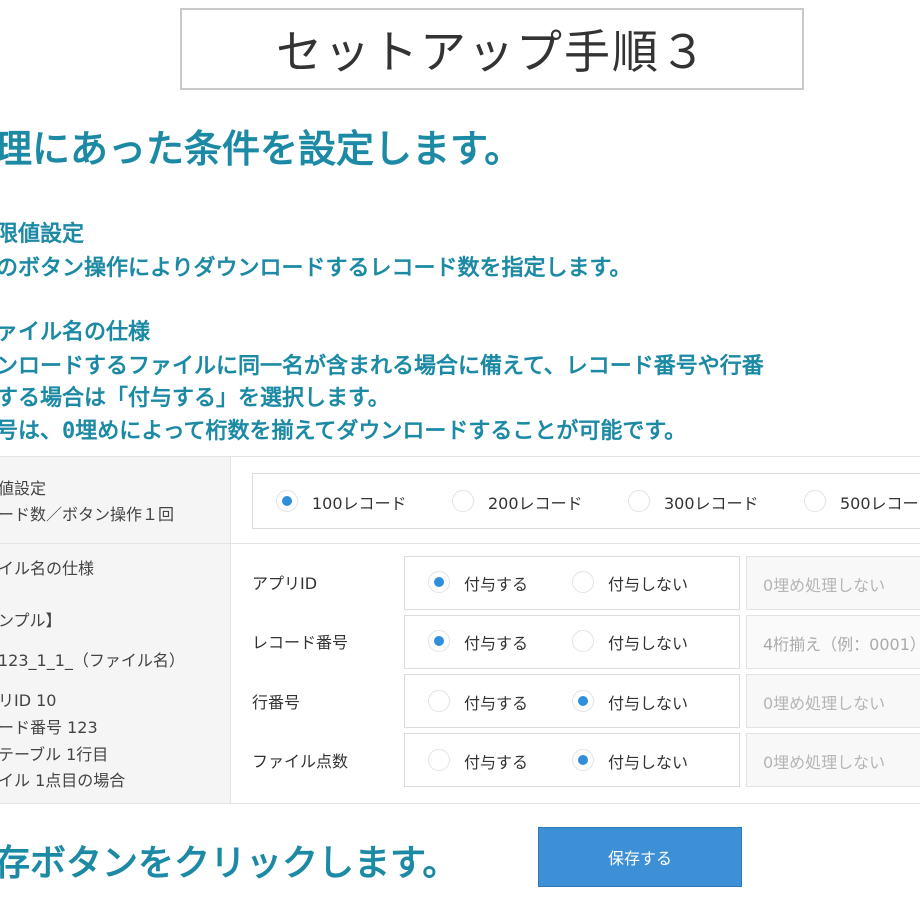 This screenshot has height=920, width=920. What do you see at coordinates (382, 366) in the screenshot?
I see `instruction-line: ンロードするファイルに同一名が含まれる場合に備えて、レコード番号や行番` at bounding box center [382, 366].